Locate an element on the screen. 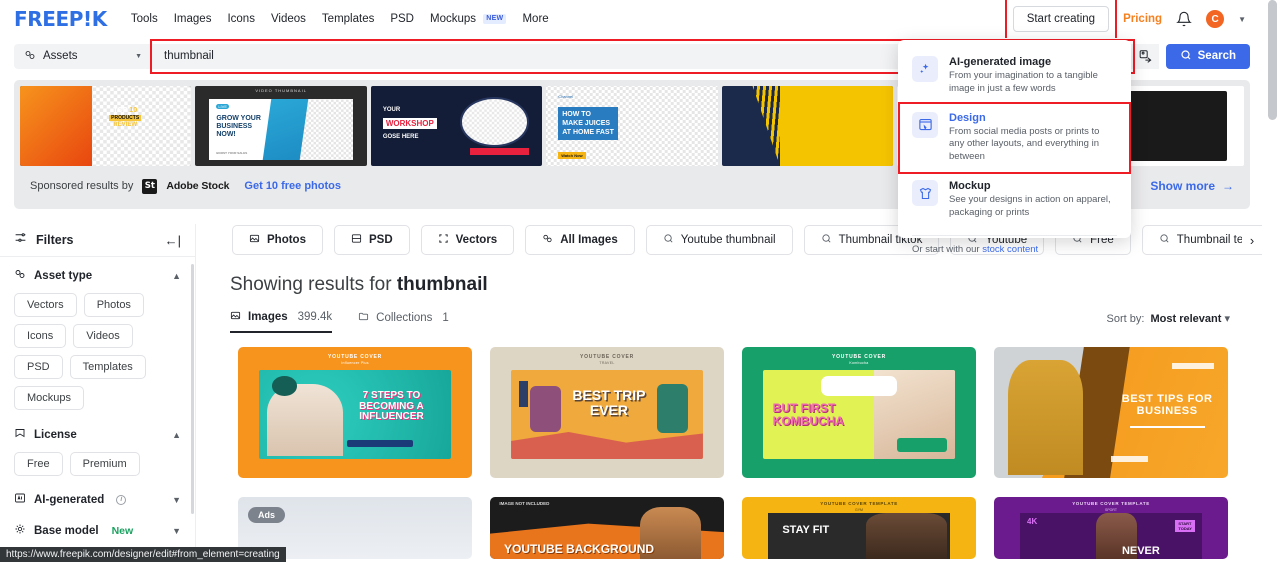  show-more-button: Show more → is located at coordinates (1192, 186).